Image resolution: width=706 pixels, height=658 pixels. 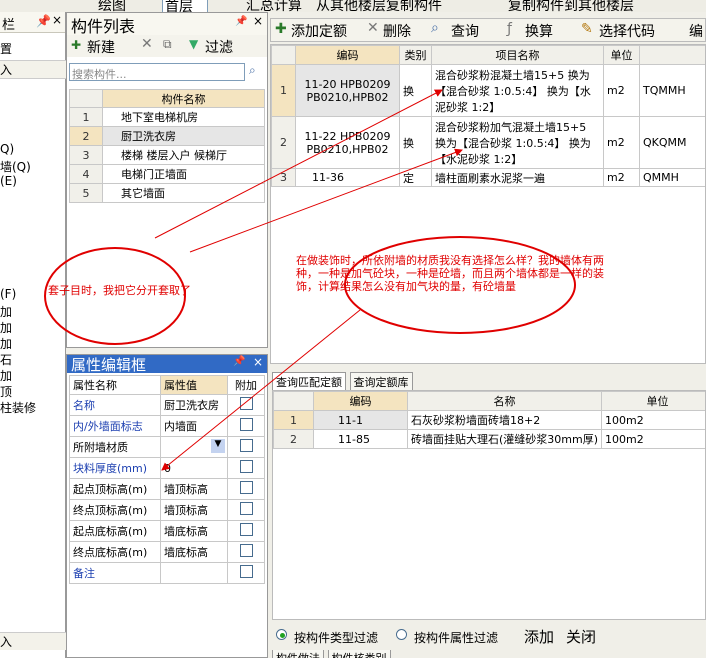 What do you see at coordinates (336, 637) in the screenshot?
I see `type-filter-label: 按构件类型过滤` at bounding box center [336, 637].